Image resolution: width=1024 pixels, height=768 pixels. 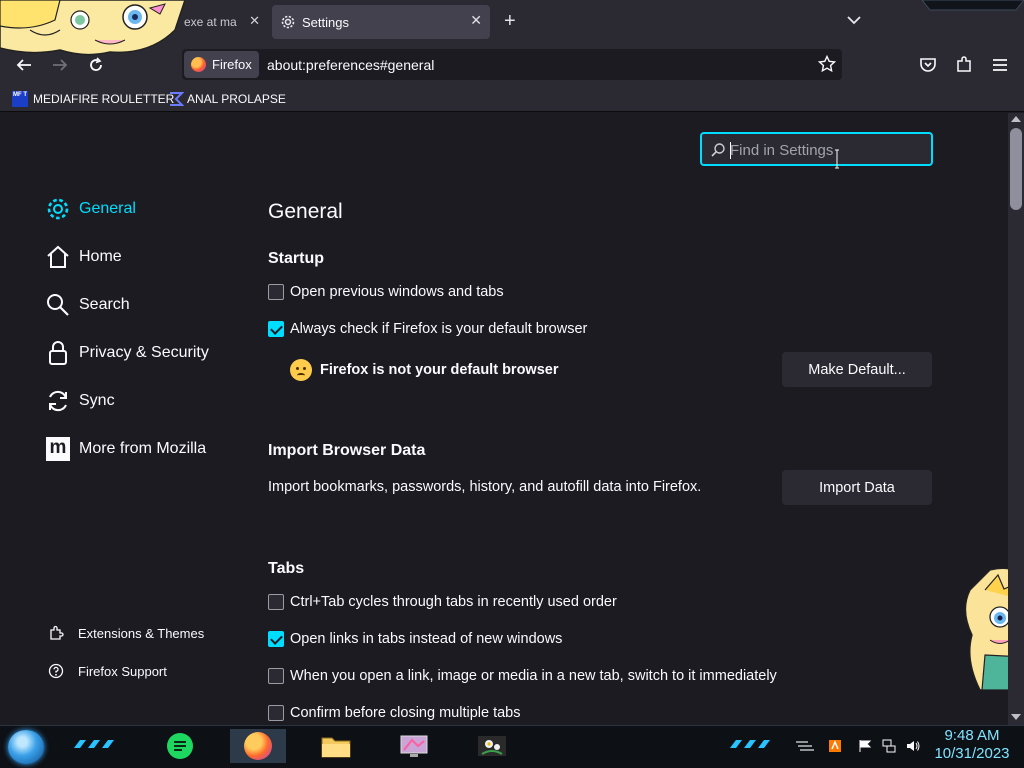 I want to click on taskbar-firefox-app, so click(x=258, y=746).